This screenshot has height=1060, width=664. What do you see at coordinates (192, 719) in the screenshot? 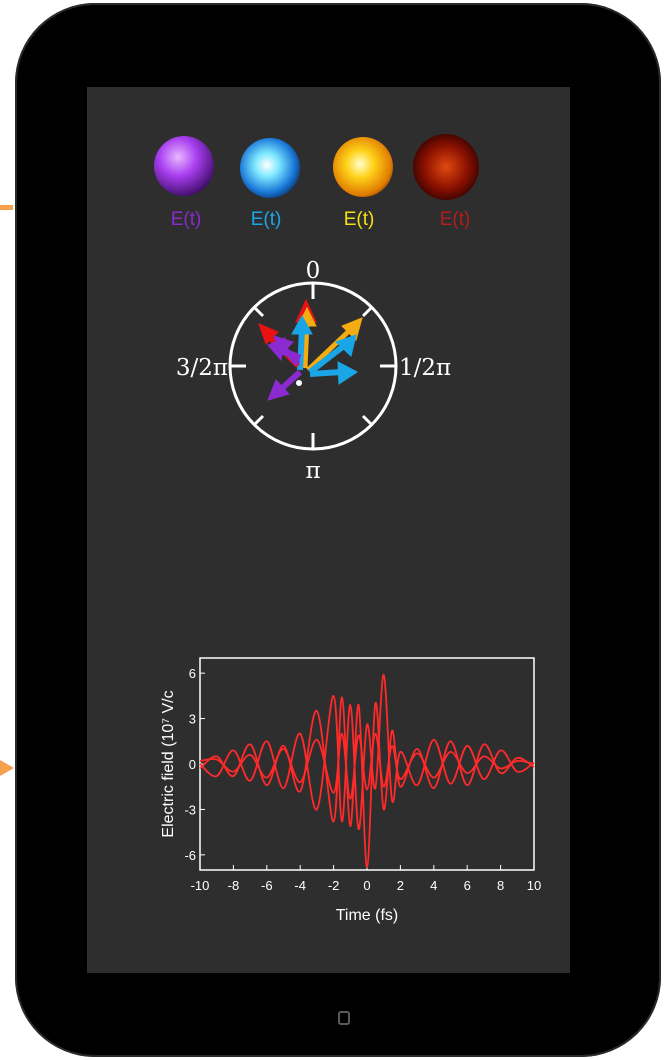
I see `y-tick-label: 3` at bounding box center [192, 719].